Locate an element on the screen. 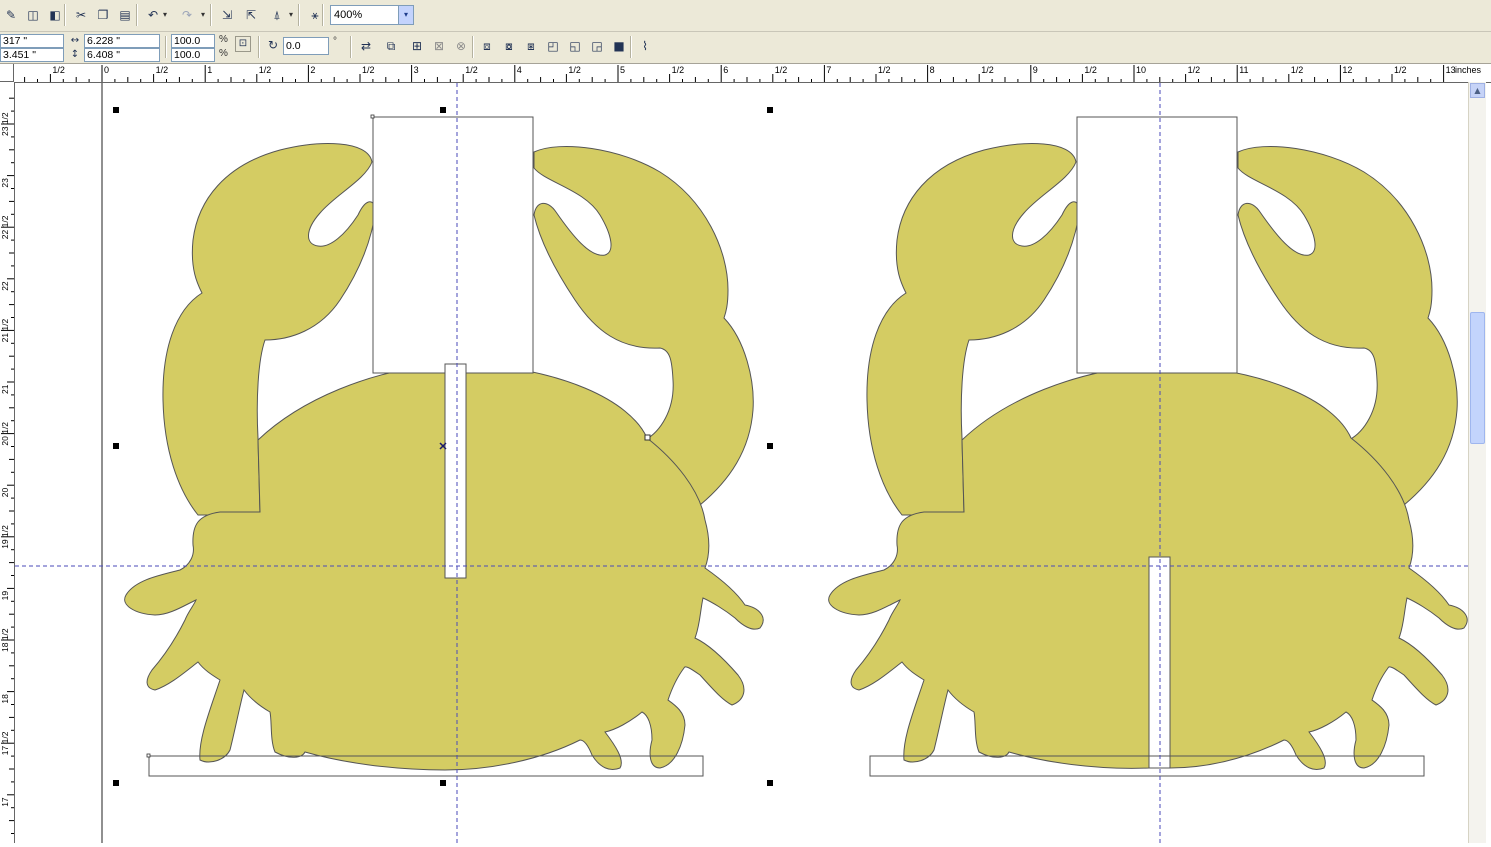 Image resolution: width=1491 pixels, height=847 pixels. redo-dropdown-arrow: ▾ is located at coordinates (203, 14).